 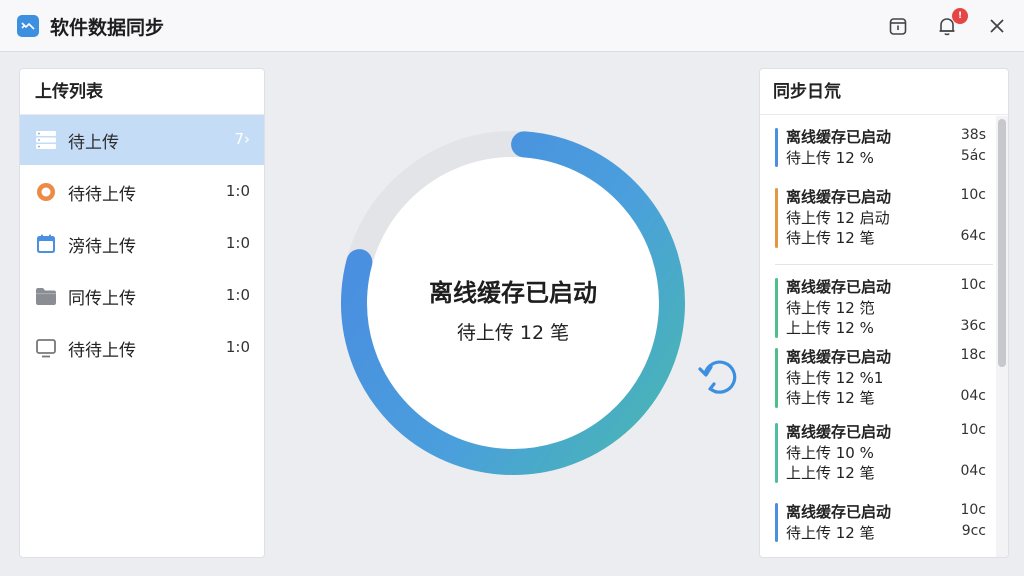 What do you see at coordinates (878, 148) in the screenshot?
I see `log-entry: 离线缓存已启动 待上传 12 % 38s 5ác` at bounding box center [878, 148].